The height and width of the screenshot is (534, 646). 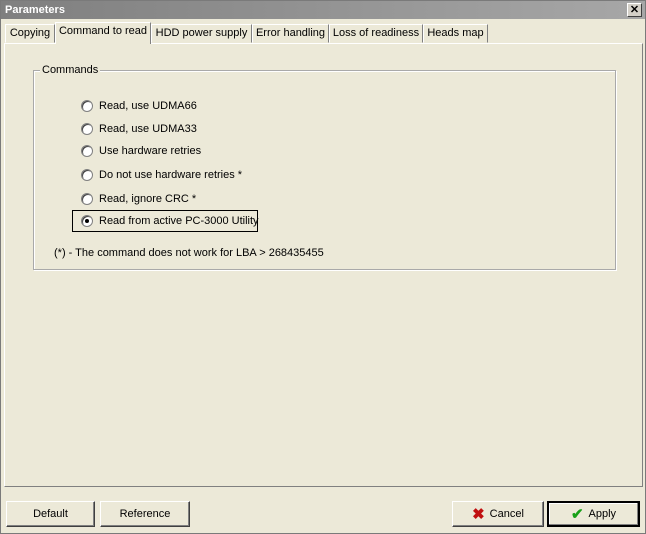 I want to click on close-button: ✕, so click(x=634, y=10).